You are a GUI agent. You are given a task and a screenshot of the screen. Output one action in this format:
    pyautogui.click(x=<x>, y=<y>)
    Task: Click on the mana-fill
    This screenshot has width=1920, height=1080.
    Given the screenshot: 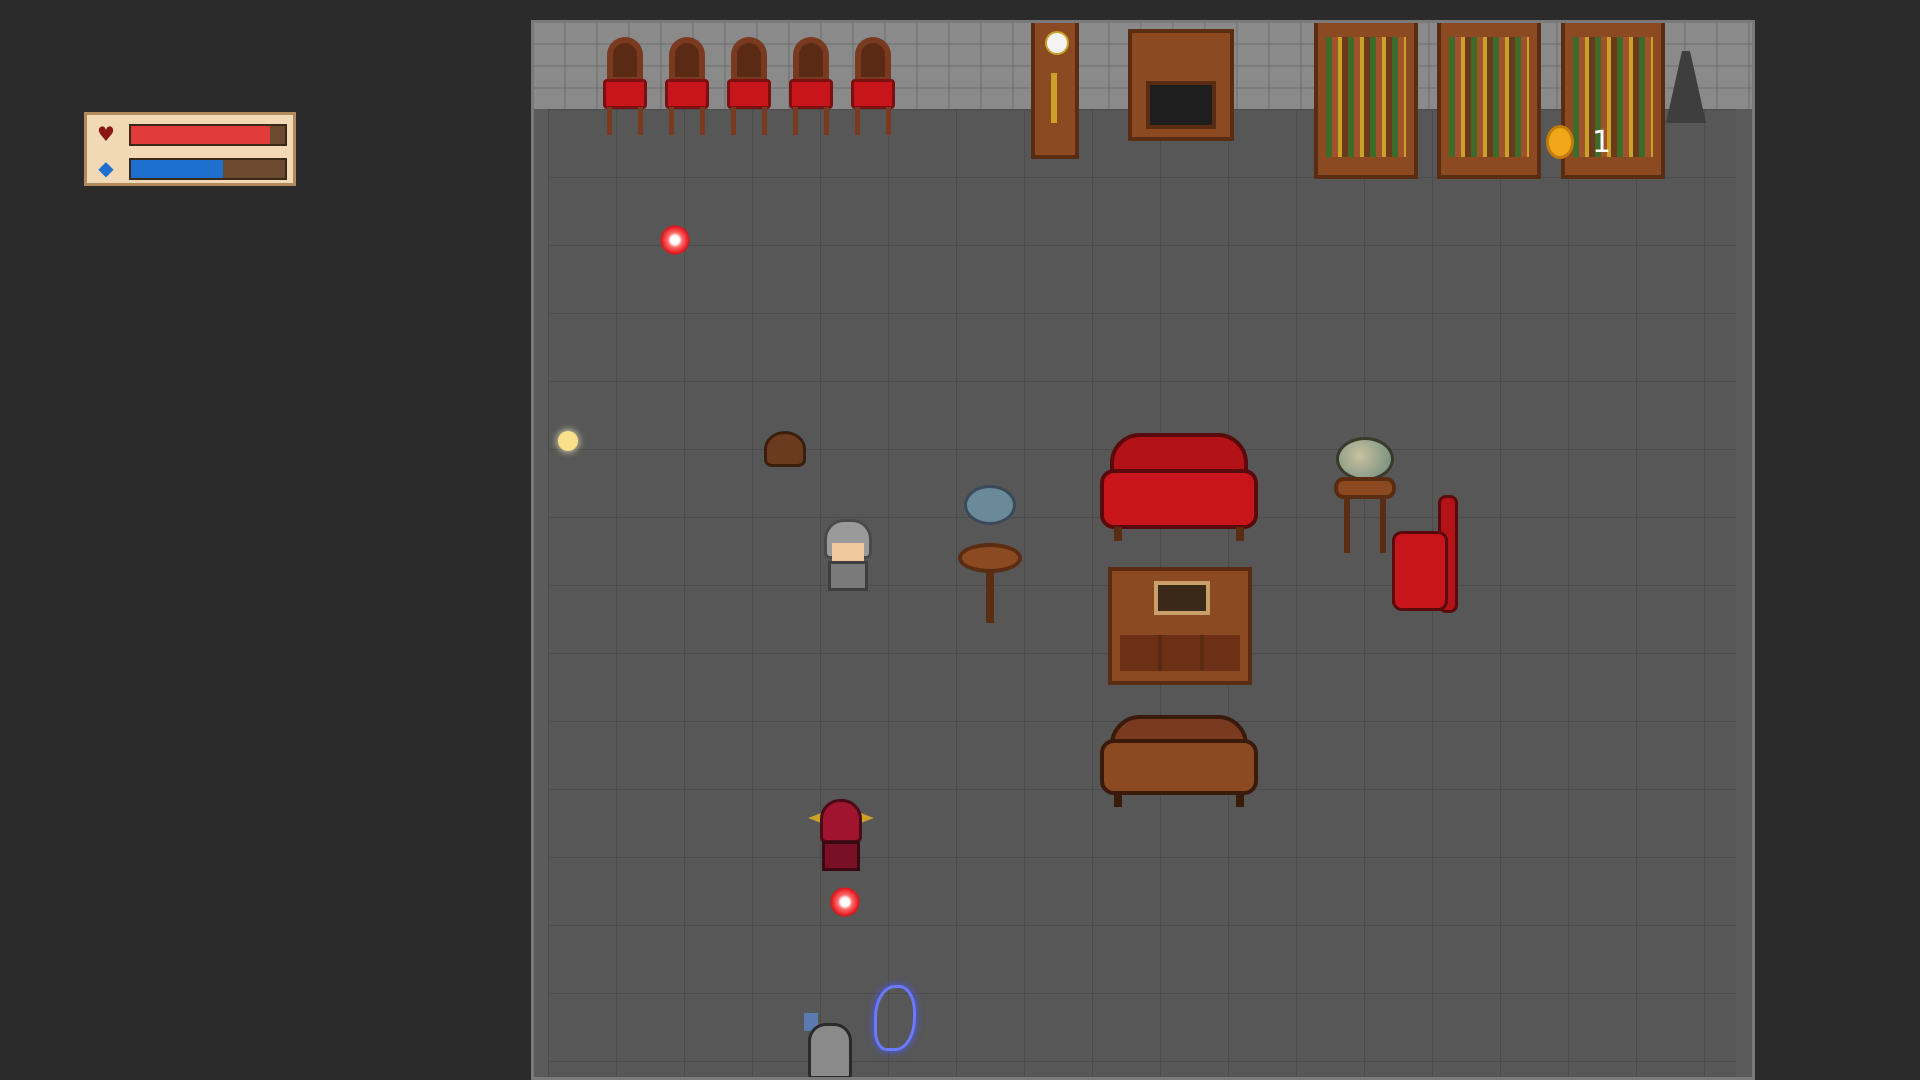 What is the action you would take?
    pyautogui.click(x=177, y=169)
    